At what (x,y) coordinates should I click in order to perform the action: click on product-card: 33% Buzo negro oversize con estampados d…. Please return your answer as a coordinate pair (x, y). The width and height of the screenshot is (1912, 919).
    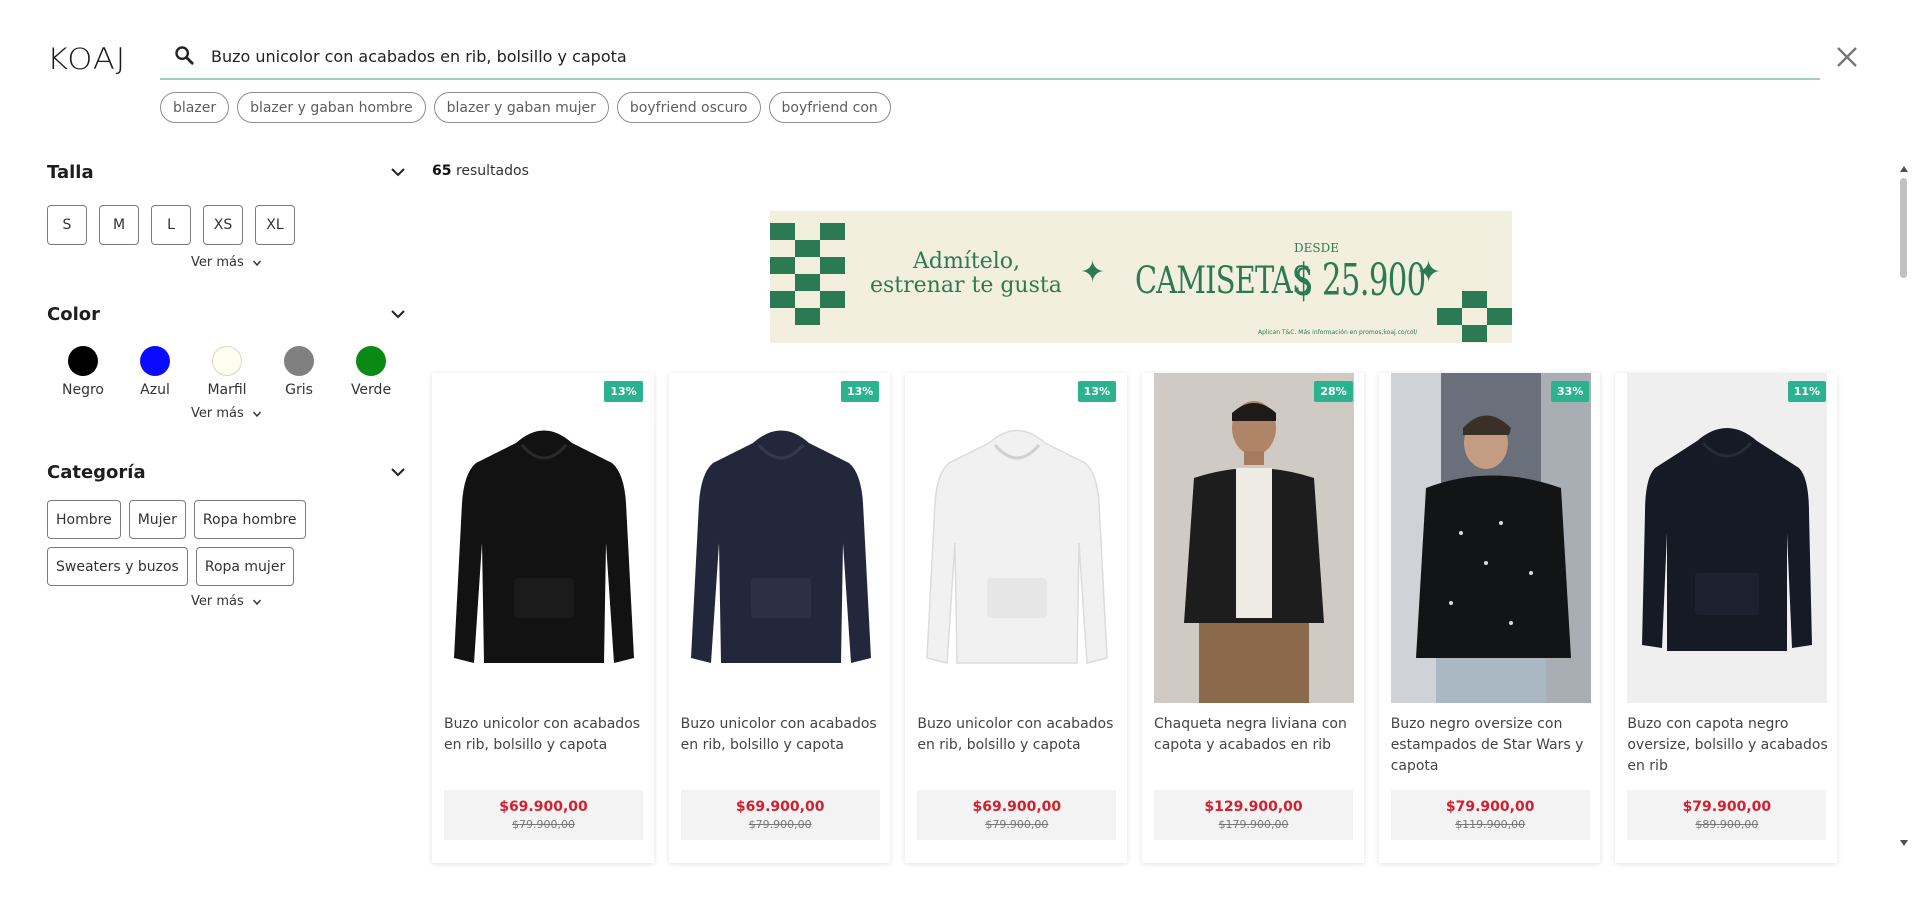
    Looking at the image, I should click on (1489, 618).